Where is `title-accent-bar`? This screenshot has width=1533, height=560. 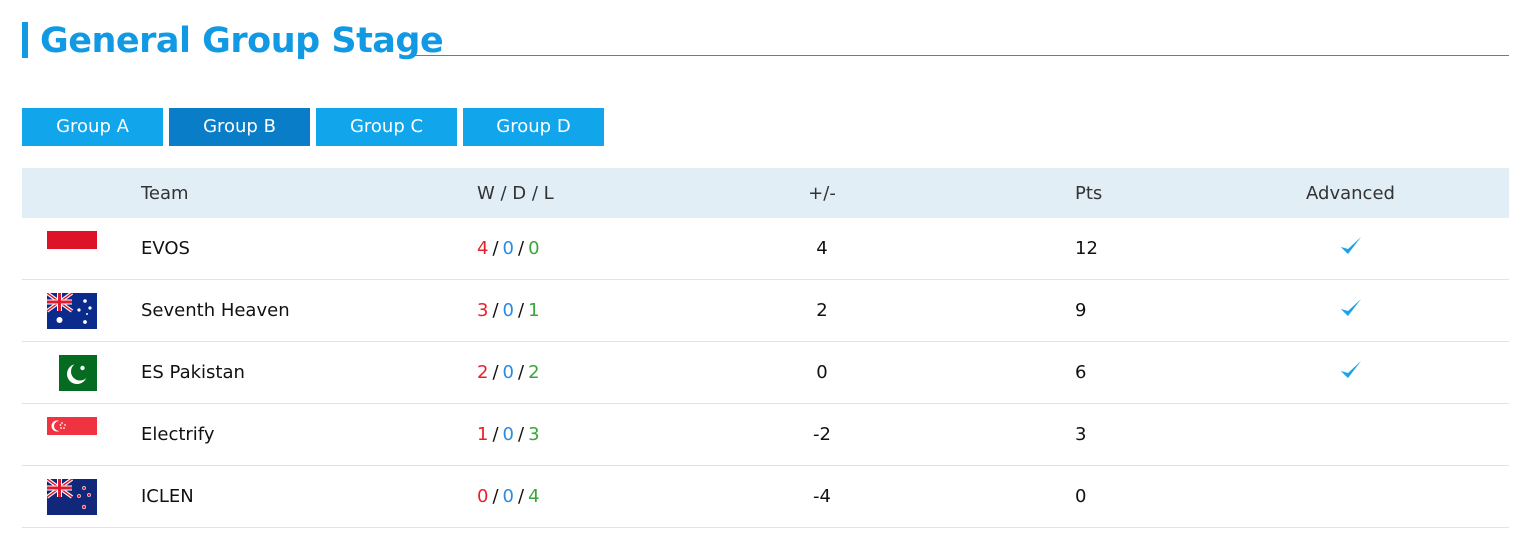 title-accent-bar is located at coordinates (25, 40).